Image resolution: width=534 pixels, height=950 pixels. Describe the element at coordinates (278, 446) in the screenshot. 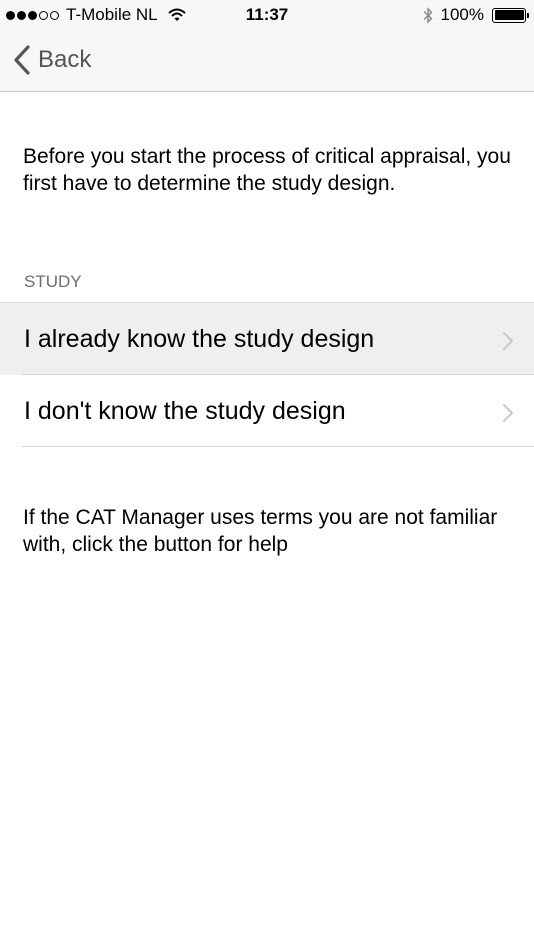

I see `row-separator` at that location.